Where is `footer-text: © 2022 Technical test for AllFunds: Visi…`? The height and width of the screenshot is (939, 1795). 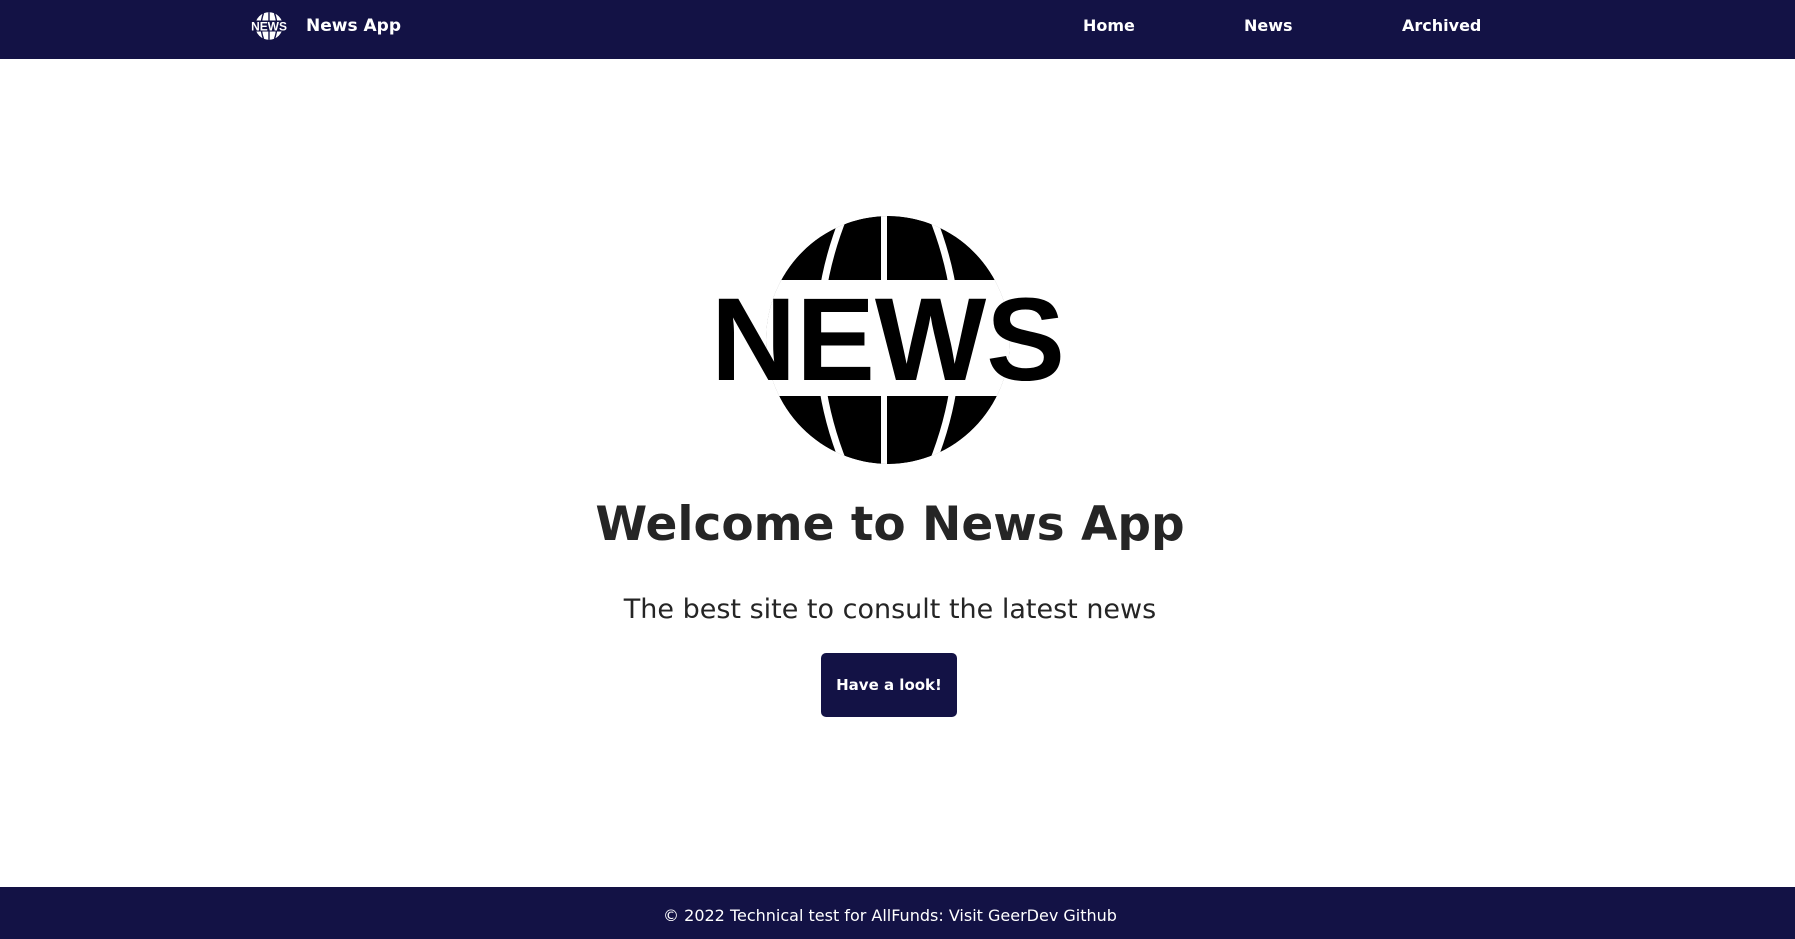 footer-text: © 2022 Technical test for AllFunds: Visi… is located at coordinates (890, 916).